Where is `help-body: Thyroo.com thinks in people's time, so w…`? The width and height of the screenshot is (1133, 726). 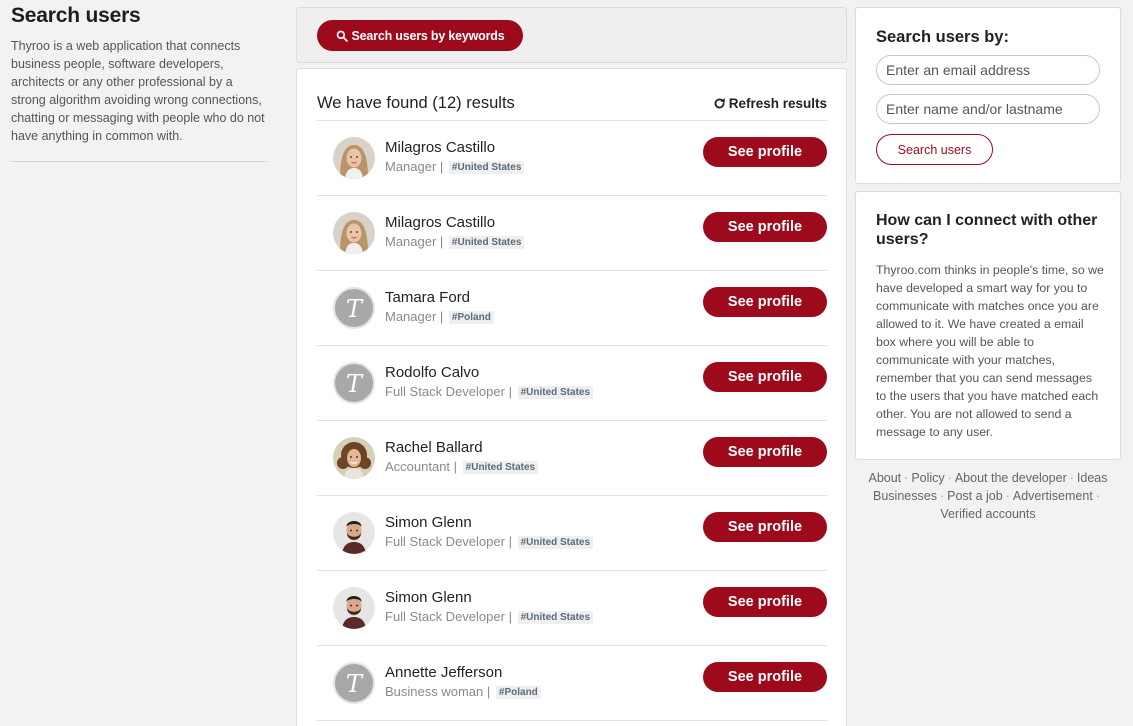 help-body: Thyroo.com thinks in people's time, so w… is located at coordinates (990, 351).